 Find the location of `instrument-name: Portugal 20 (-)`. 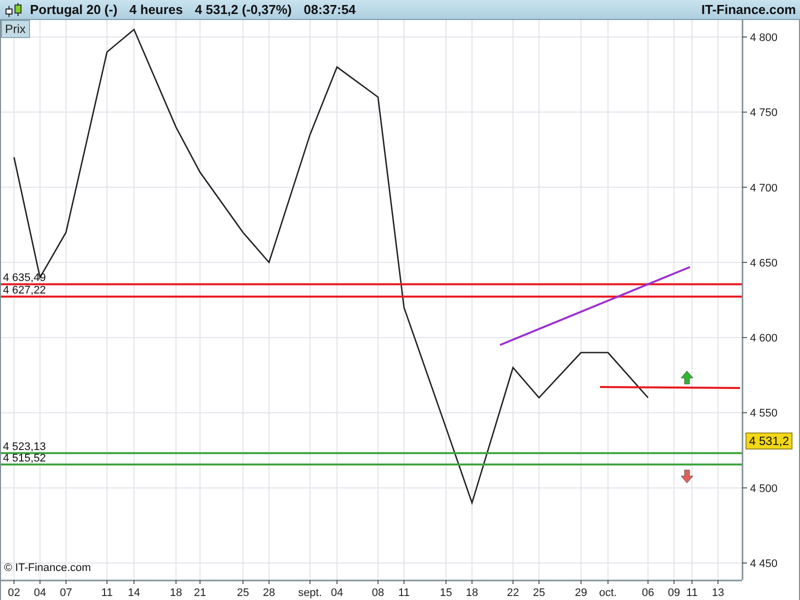

instrument-name: Portugal 20 (-) is located at coordinates (74, 9).